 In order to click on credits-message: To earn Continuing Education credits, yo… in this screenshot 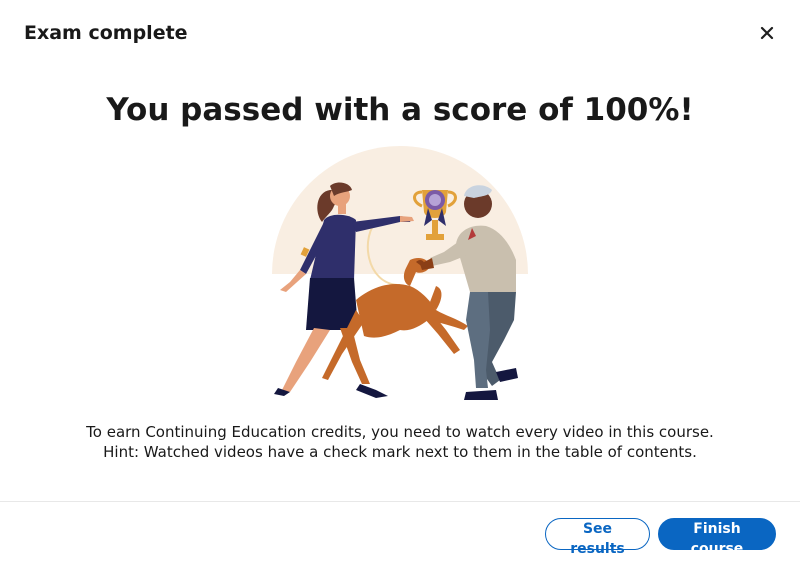, I will do `click(400, 442)`.